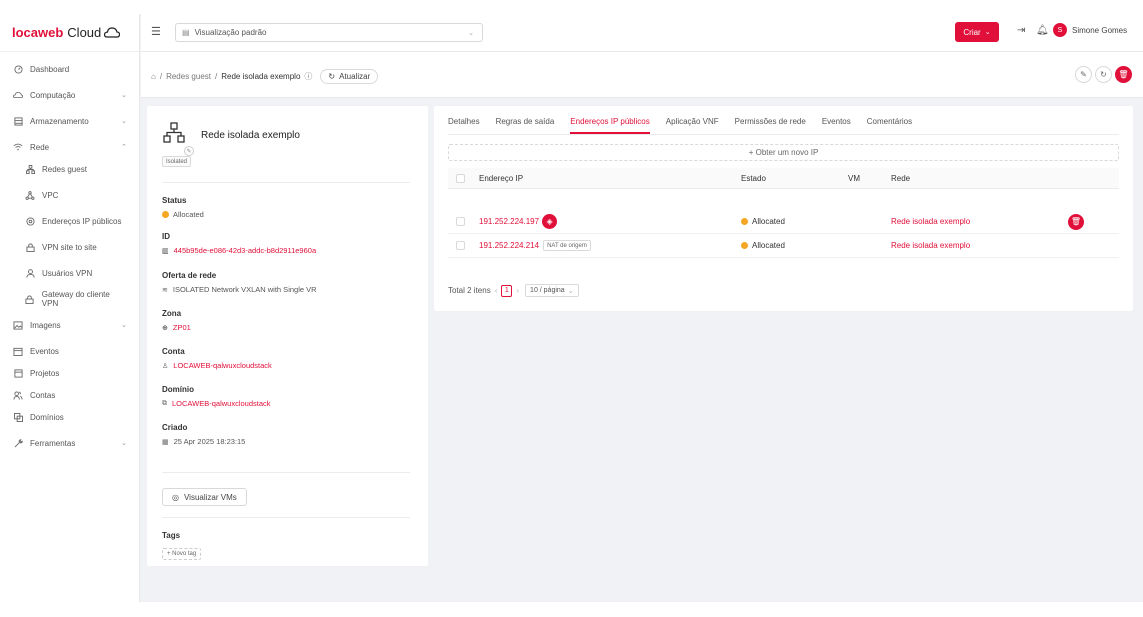 Image resolution: width=1143 pixels, height=617 pixels. I want to click on project-icon, so click(18, 373).